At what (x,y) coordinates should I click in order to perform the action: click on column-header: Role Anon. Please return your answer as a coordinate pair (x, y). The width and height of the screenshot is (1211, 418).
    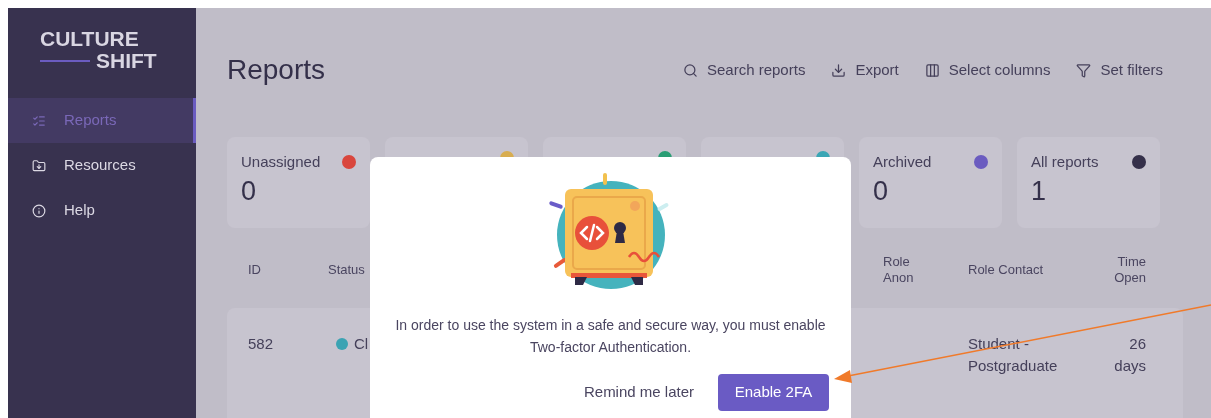
    Looking at the image, I should click on (899, 270).